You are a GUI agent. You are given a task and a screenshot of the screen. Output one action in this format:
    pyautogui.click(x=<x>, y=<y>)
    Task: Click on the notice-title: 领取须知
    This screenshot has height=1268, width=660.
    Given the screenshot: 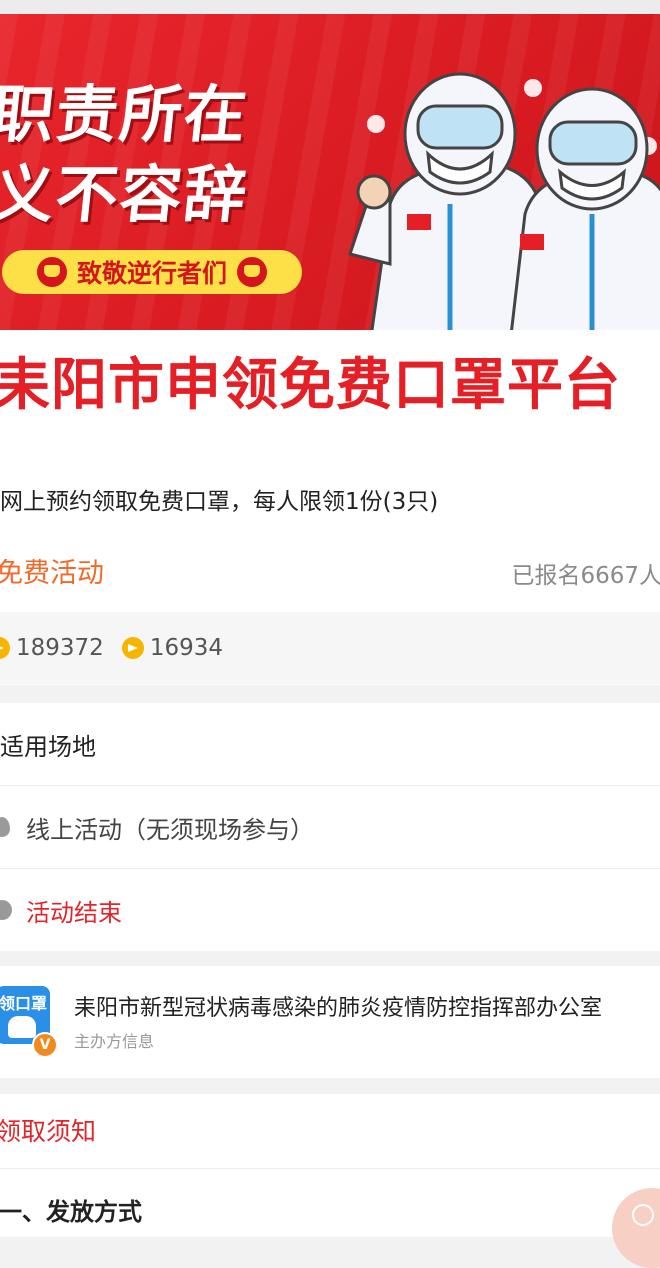 What is the action you would take?
    pyautogui.click(x=48, y=1131)
    